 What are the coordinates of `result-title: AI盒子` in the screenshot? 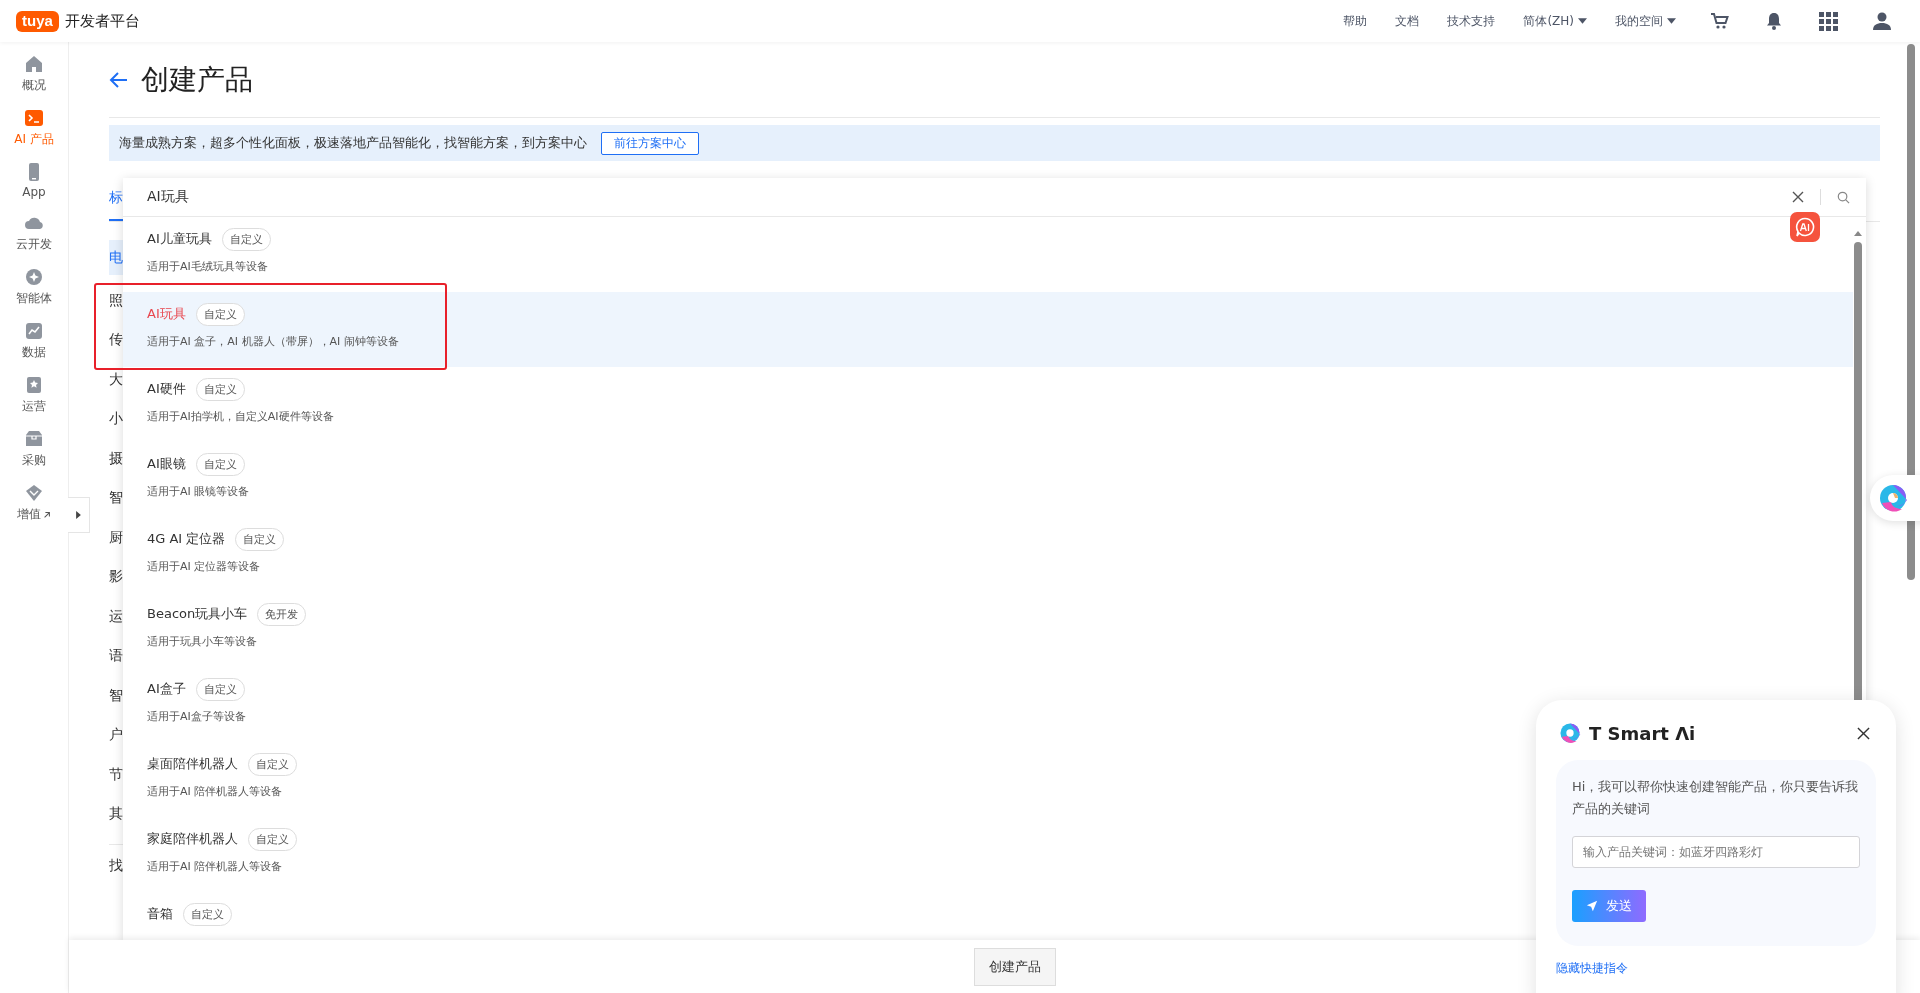 It's located at (166, 689).